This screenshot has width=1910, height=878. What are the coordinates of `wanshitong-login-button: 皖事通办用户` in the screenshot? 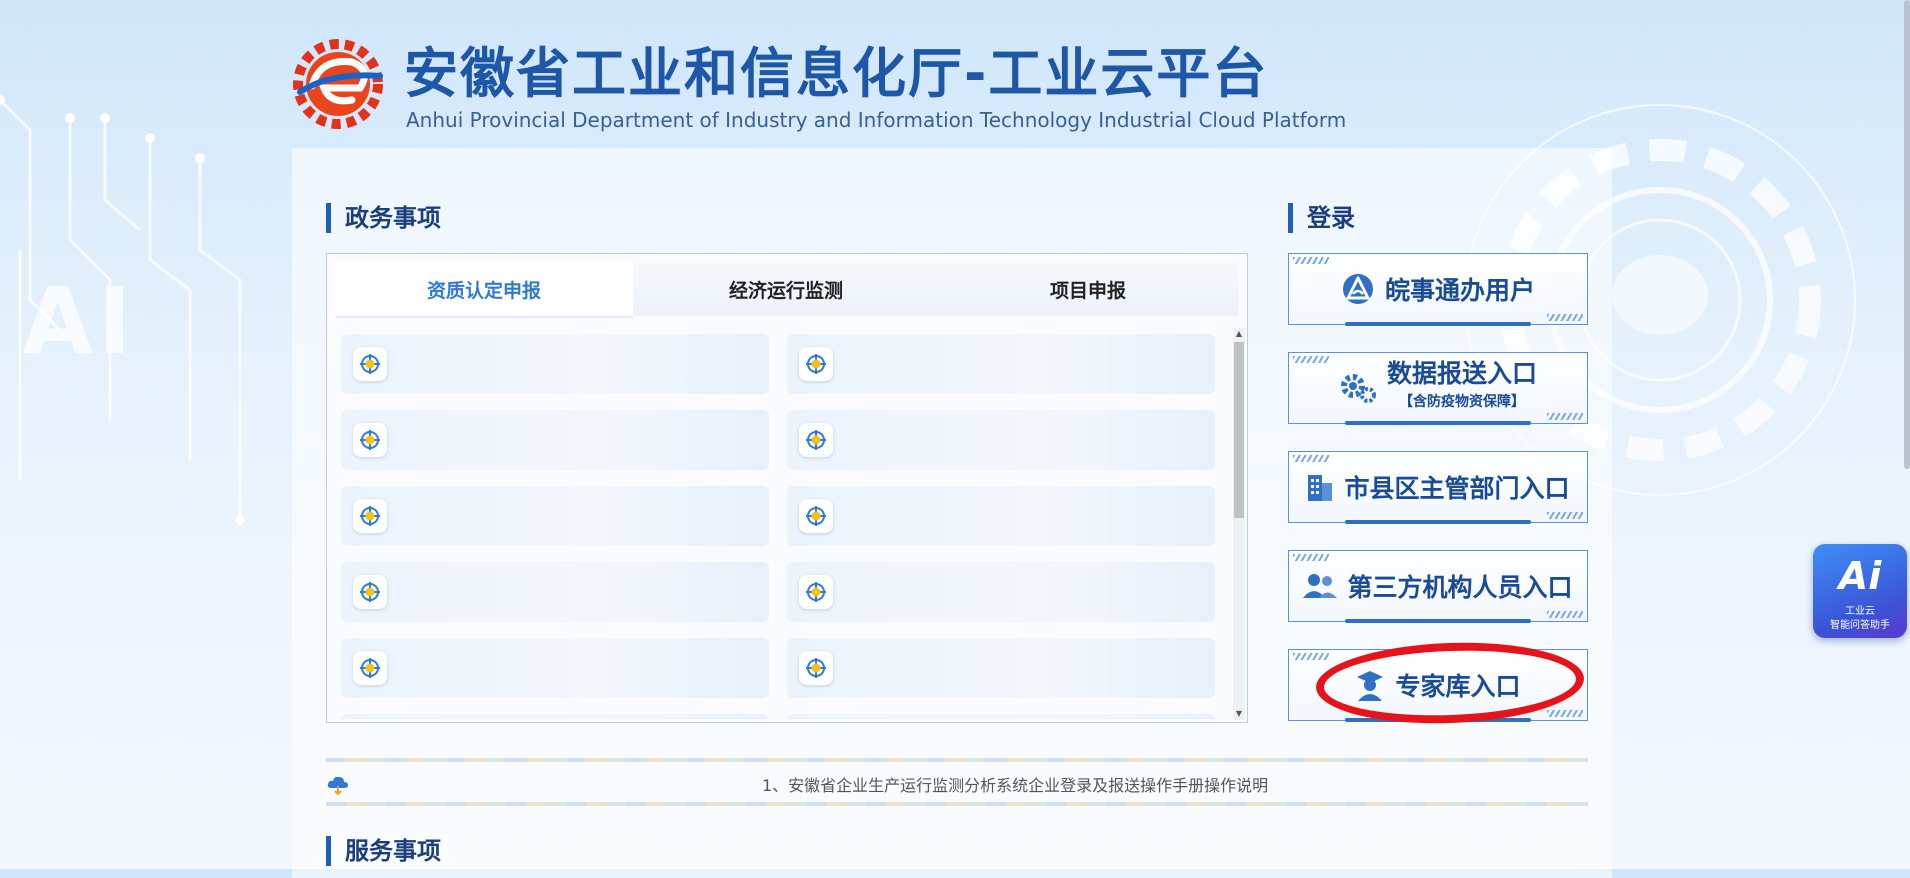 It's located at (1438, 289).